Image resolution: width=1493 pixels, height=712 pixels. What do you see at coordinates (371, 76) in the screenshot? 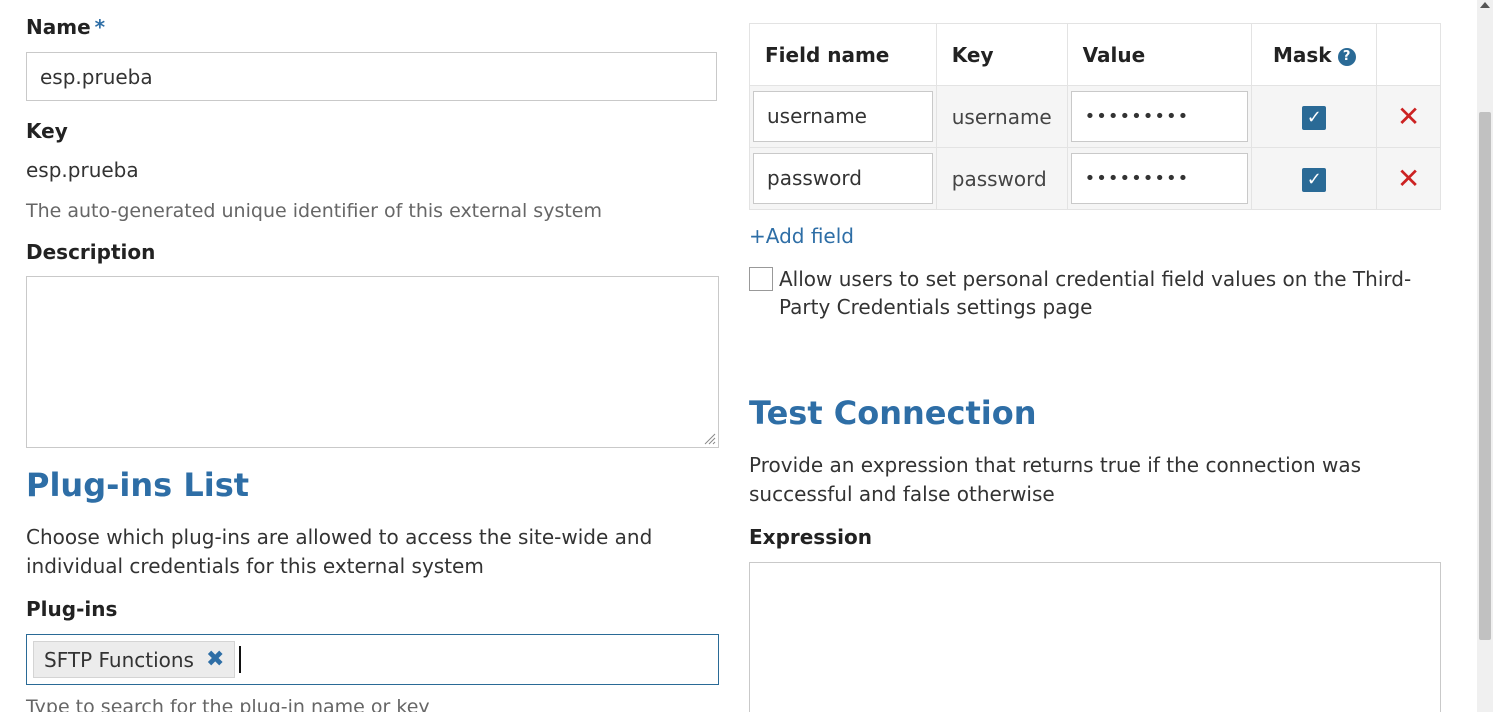
I see `name-input: esp.prueba` at bounding box center [371, 76].